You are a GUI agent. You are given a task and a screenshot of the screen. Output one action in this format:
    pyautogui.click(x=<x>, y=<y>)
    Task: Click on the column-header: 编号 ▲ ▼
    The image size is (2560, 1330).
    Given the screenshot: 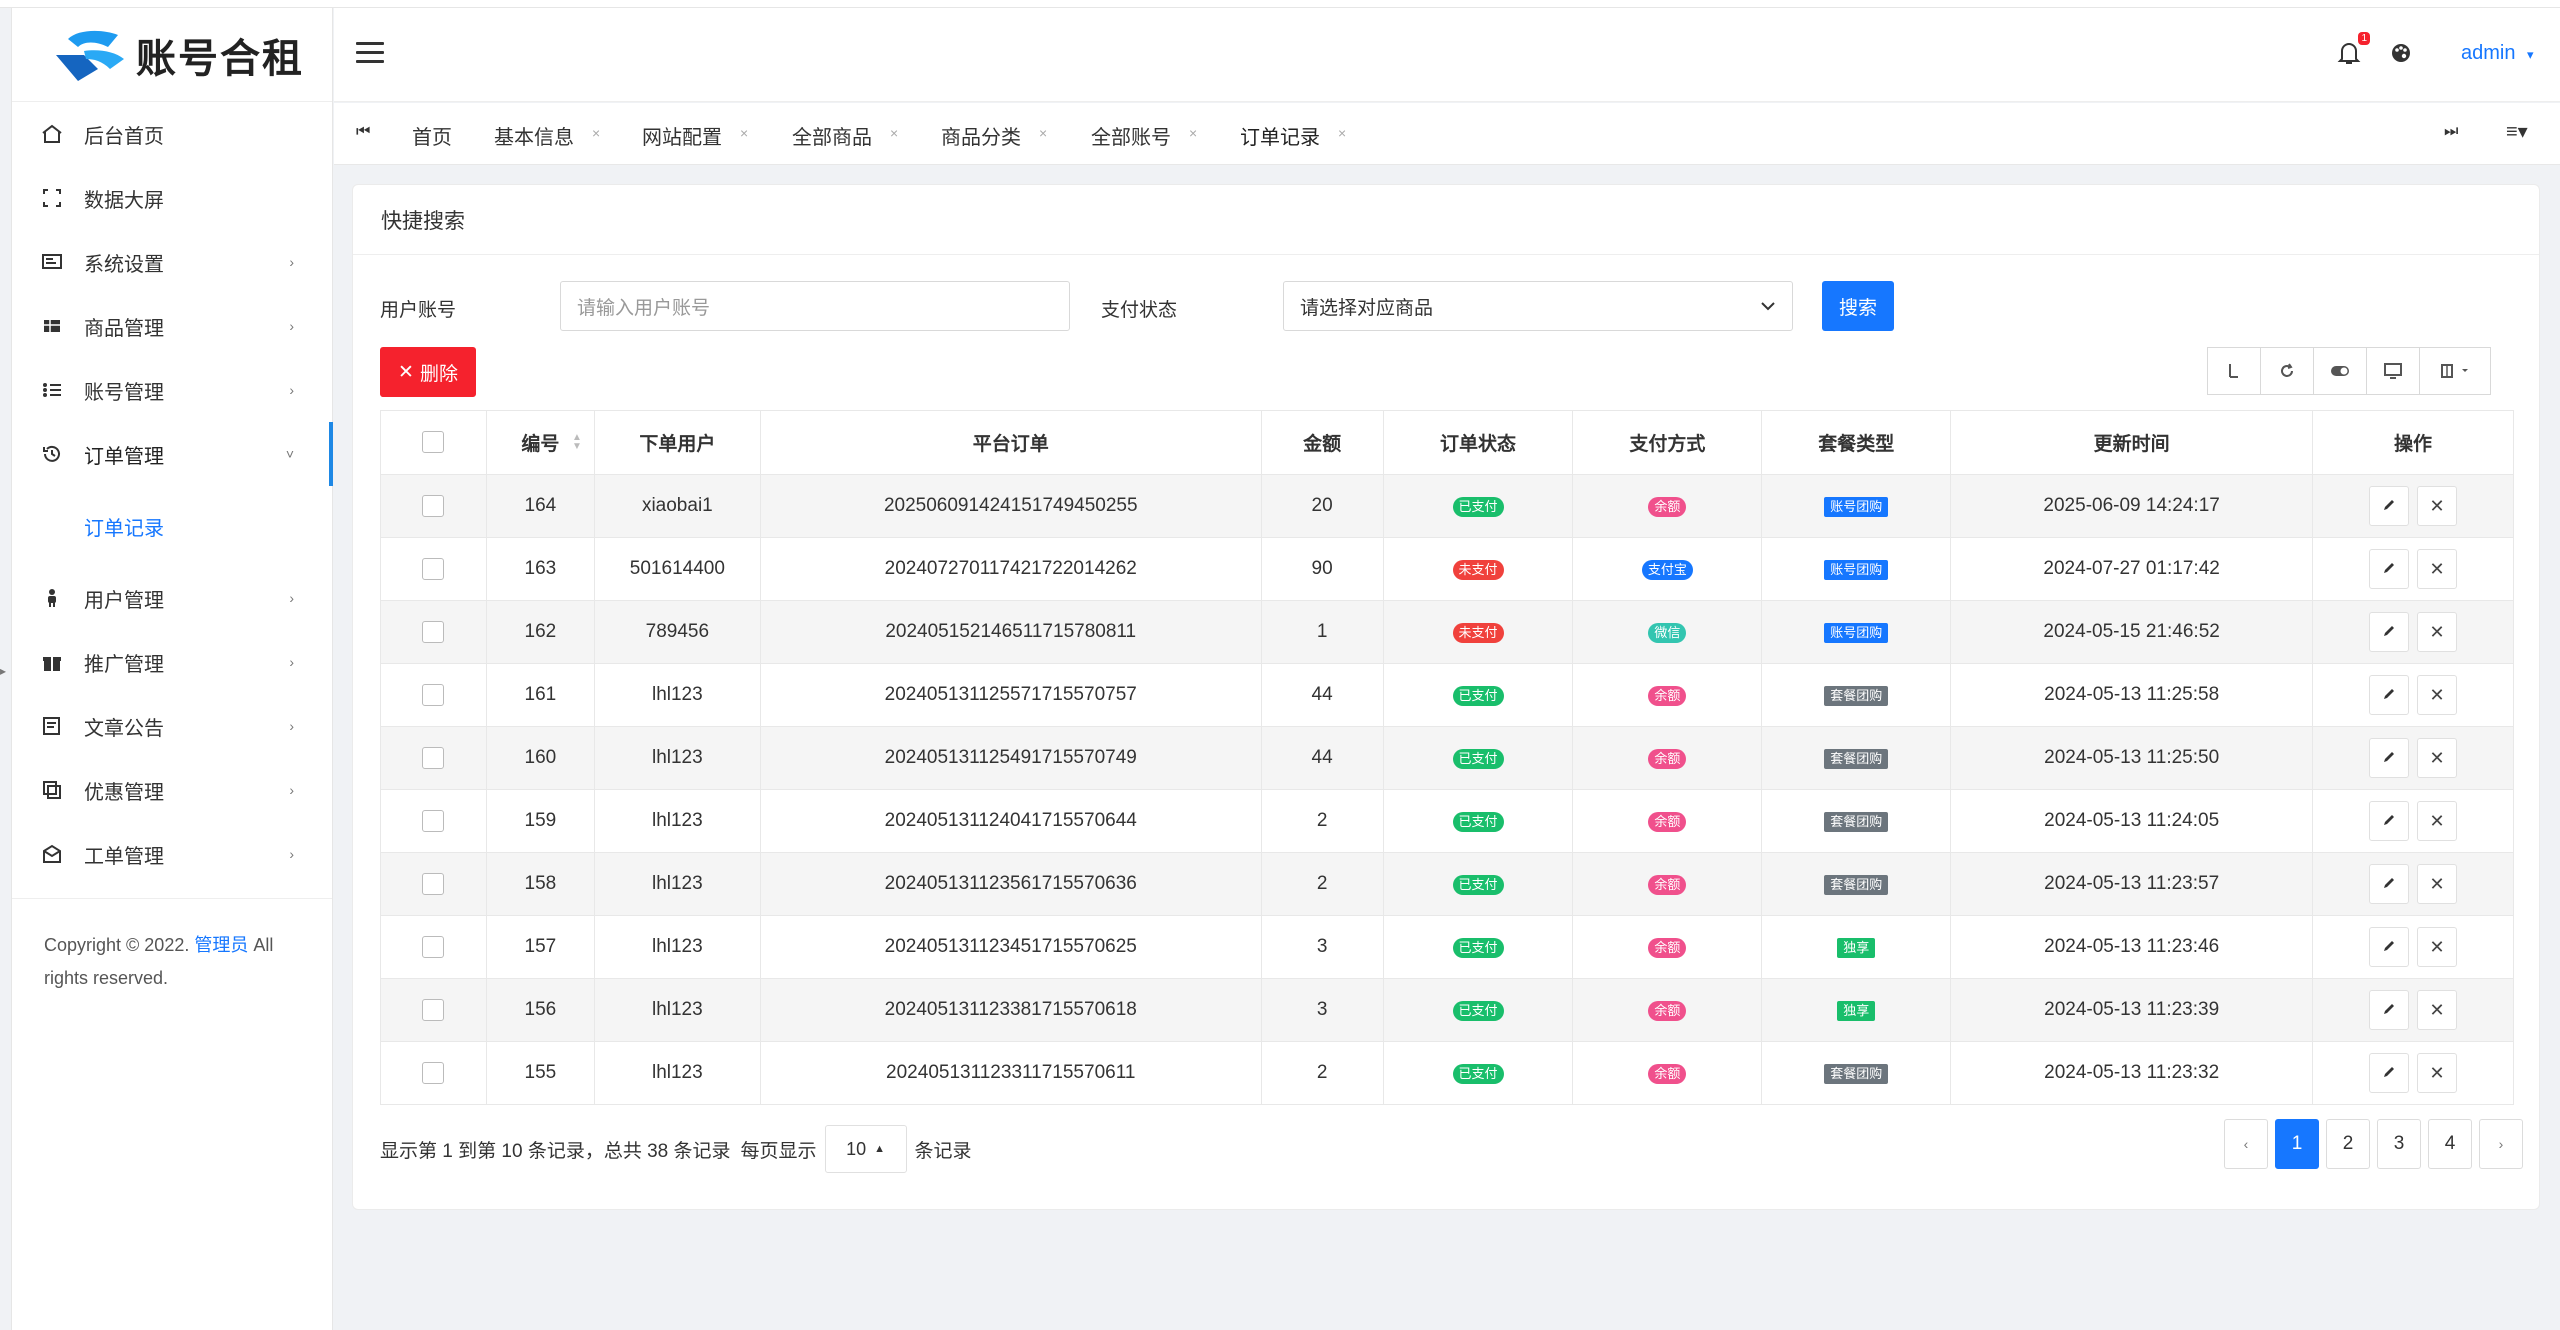 What is the action you would take?
    pyautogui.click(x=540, y=442)
    